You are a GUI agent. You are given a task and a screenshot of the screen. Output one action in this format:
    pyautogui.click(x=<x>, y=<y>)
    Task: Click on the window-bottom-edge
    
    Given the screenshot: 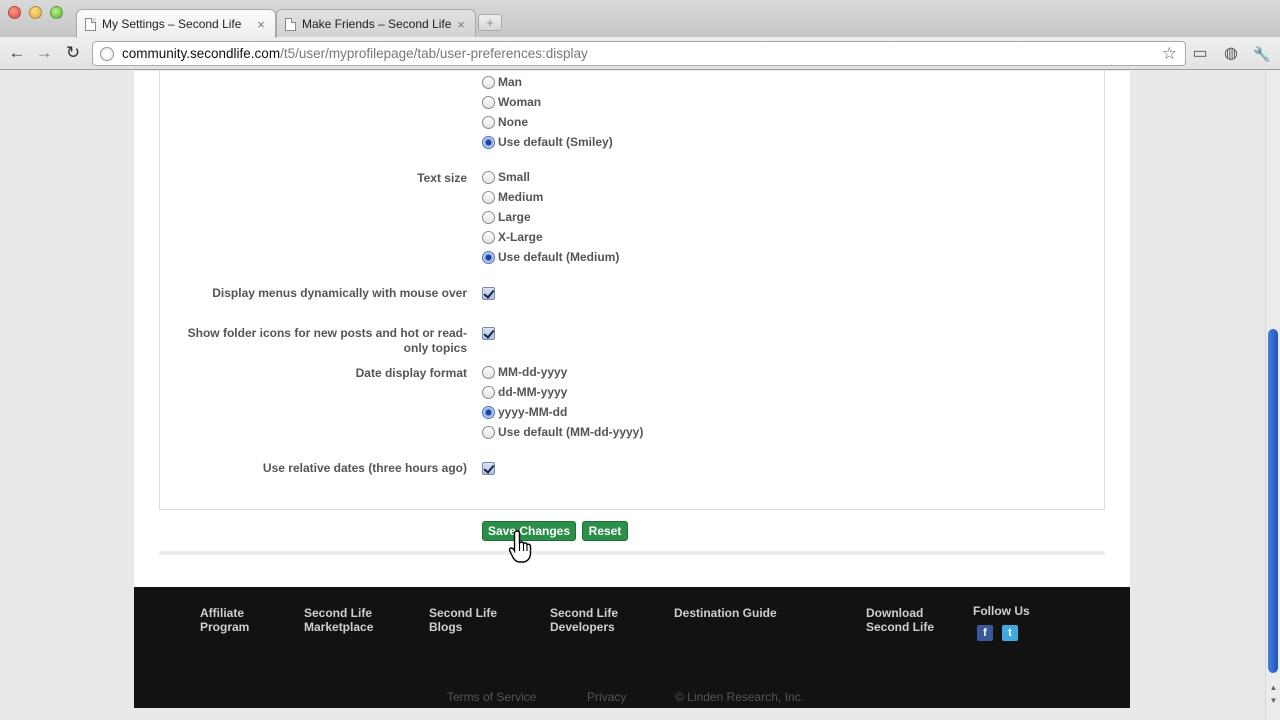 What is the action you would take?
    pyautogui.click(x=632, y=714)
    